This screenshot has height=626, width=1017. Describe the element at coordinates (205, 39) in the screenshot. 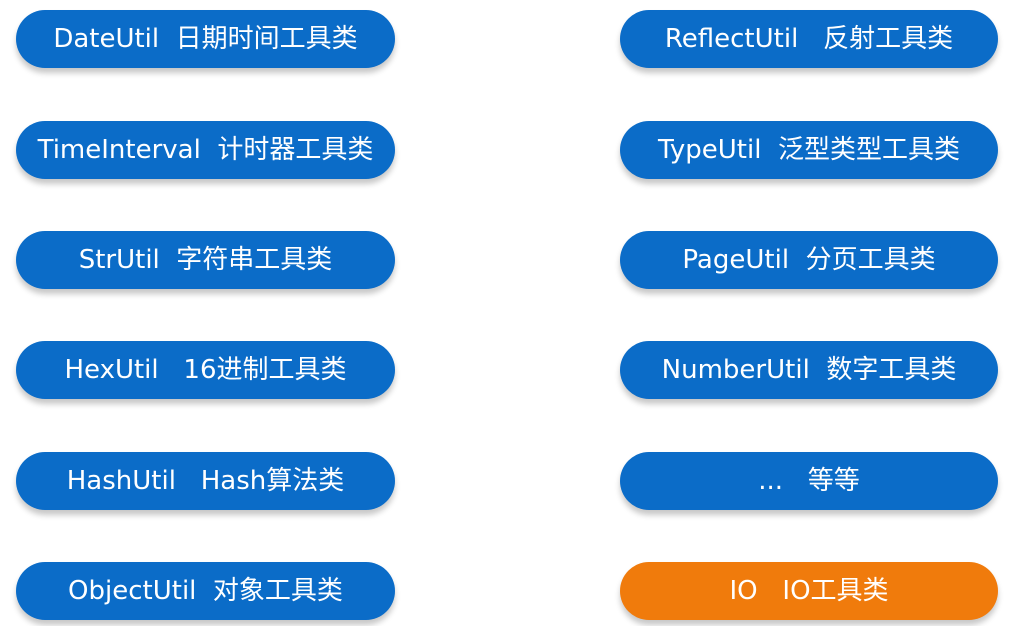

I see `left-pill-dateutil: DateUtil 日期时间工具类` at that location.